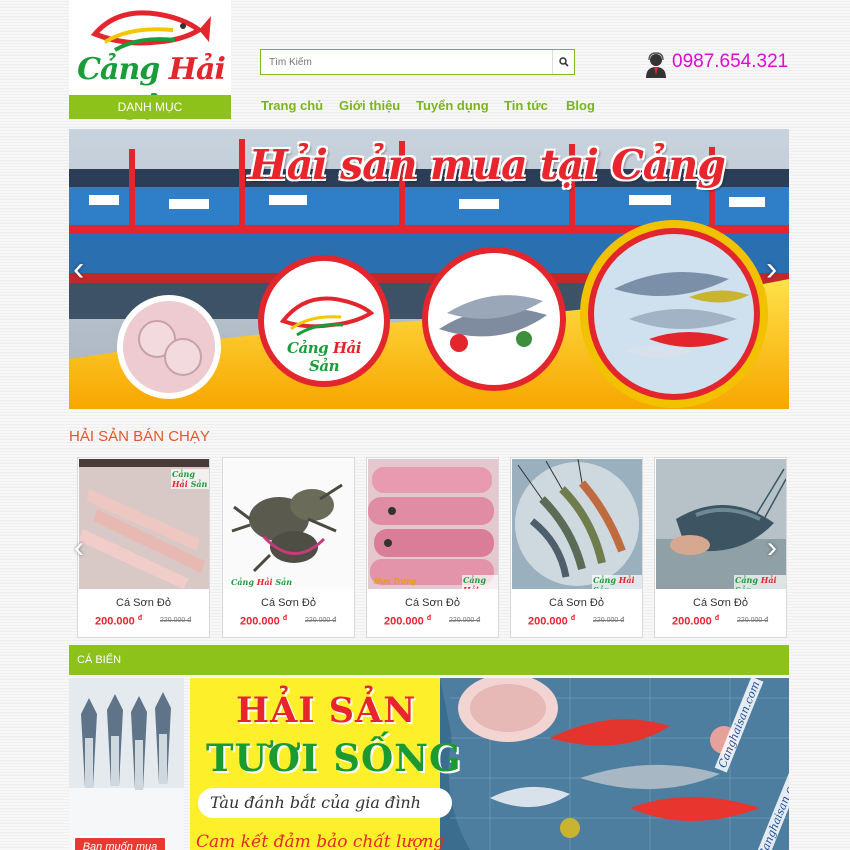 The image size is (850, 850). What do you see at coordinates (334, 758) in the screenshot?
I see `promo-subheadline: TƯƠI SỐNG` at bounding box center [334, 758].